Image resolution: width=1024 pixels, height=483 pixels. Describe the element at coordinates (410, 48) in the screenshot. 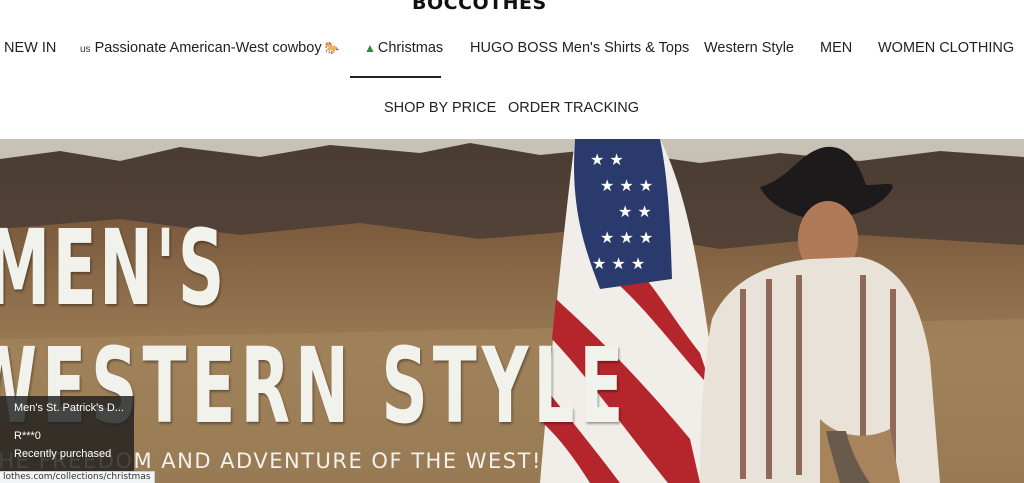

I see `nav-label: Christmas` at that location.